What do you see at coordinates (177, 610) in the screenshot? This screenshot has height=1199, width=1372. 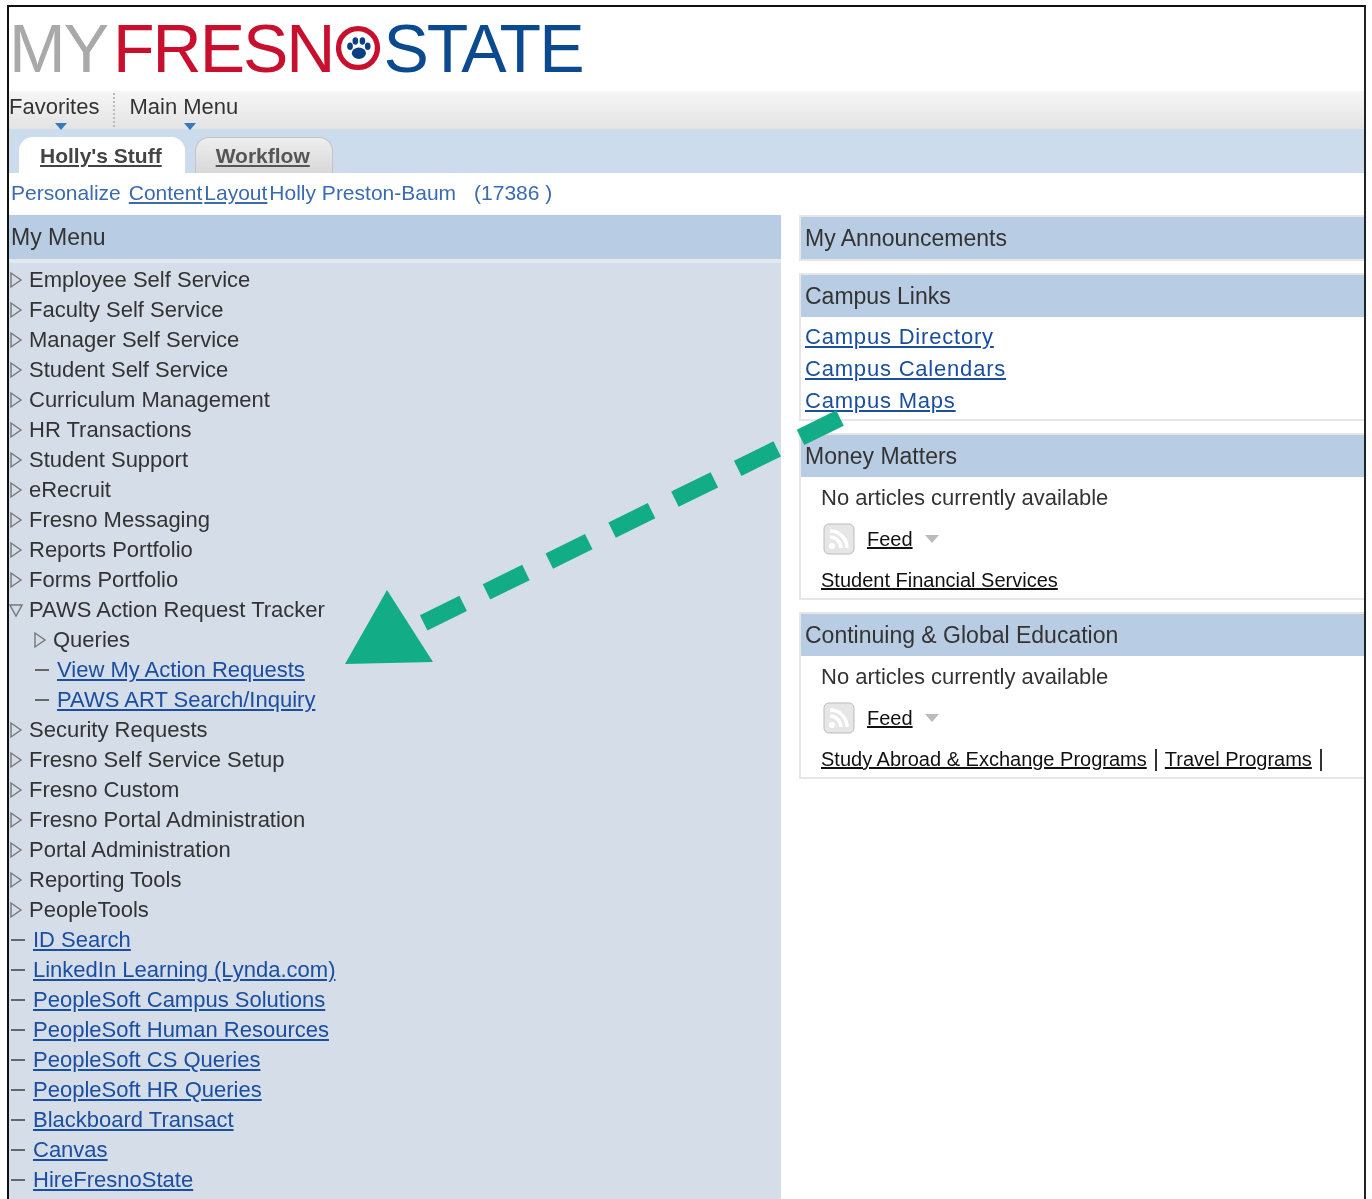 I see `menu-folder: PAWS Action Request Tracker` at bounding box center [177, 610].